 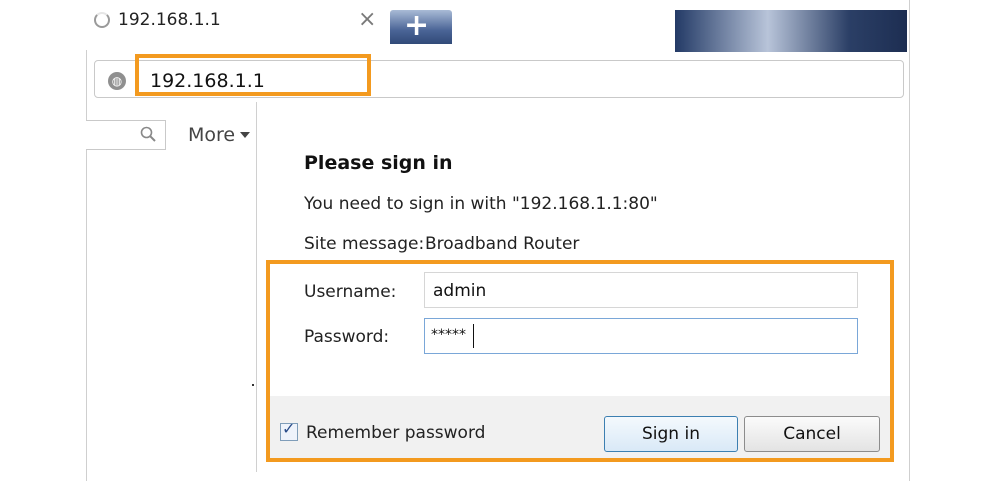 I want to click on dialog-title: Please sign in, so click(x=378, y=163).